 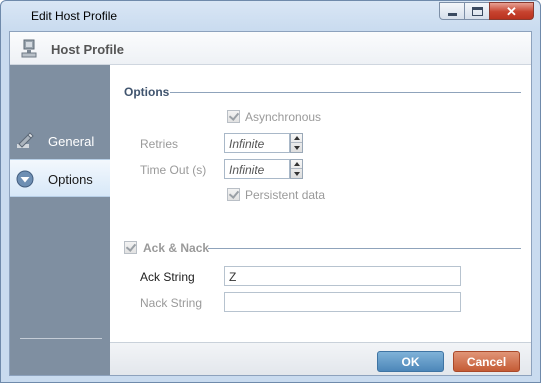 I want to click on timeout-stepper, so click(x=296, y=169).